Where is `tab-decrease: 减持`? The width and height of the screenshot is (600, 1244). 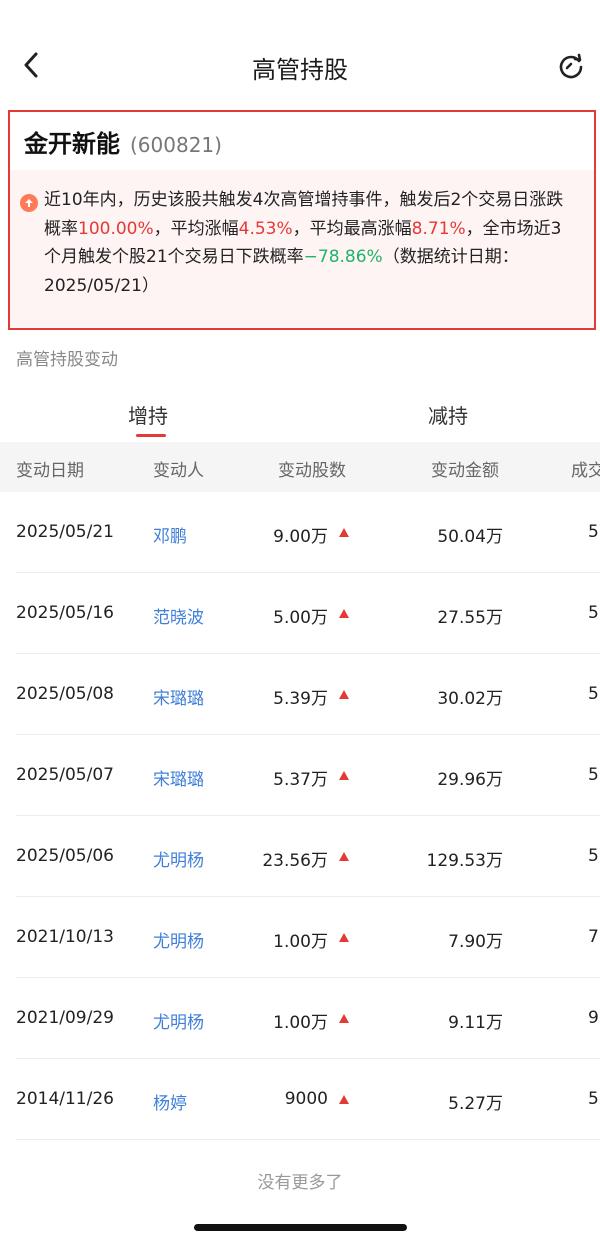 tab-decrease: 减持 is located at coordinates (450, 411).